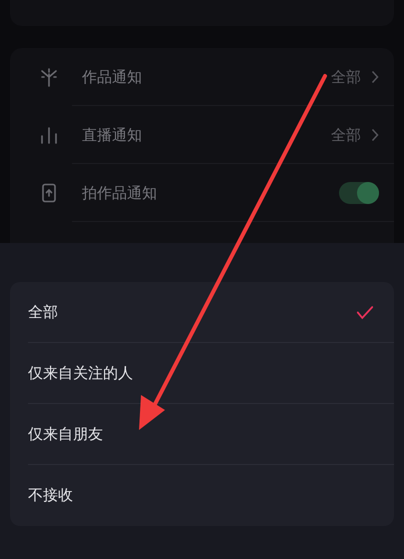 This screenshot has width=404, height=559. I want to click on option-item: 全部, so click(202, 312).